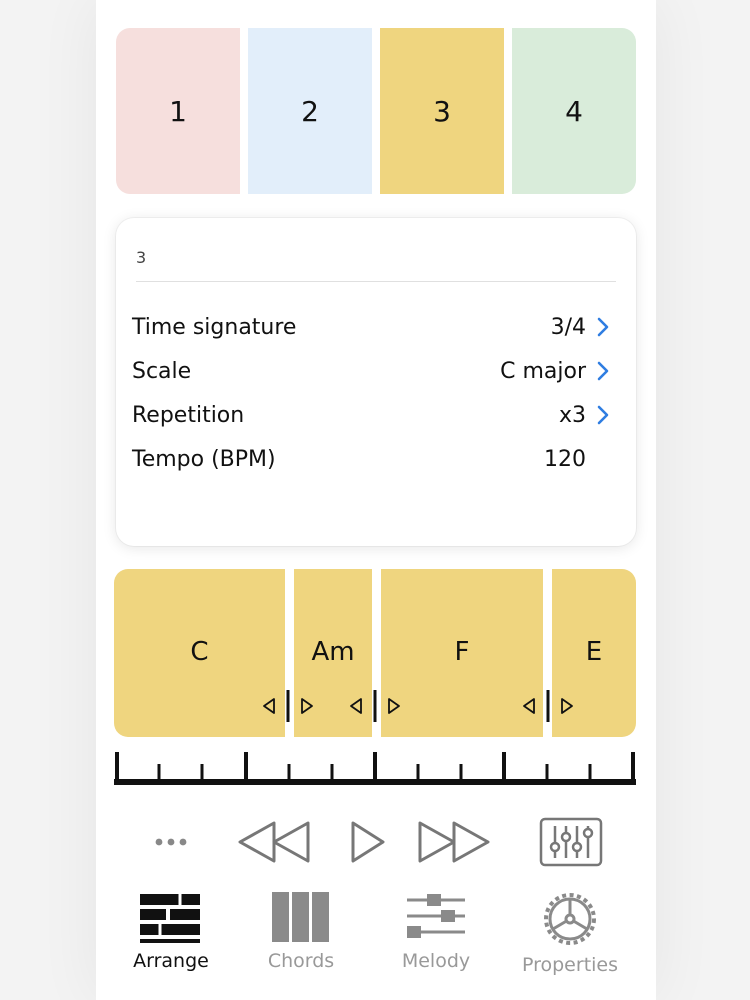  What do you see at coordinates (188, 415) in the screenshot?
I see `row-label: Repetition` at bounding box center [188, 415].